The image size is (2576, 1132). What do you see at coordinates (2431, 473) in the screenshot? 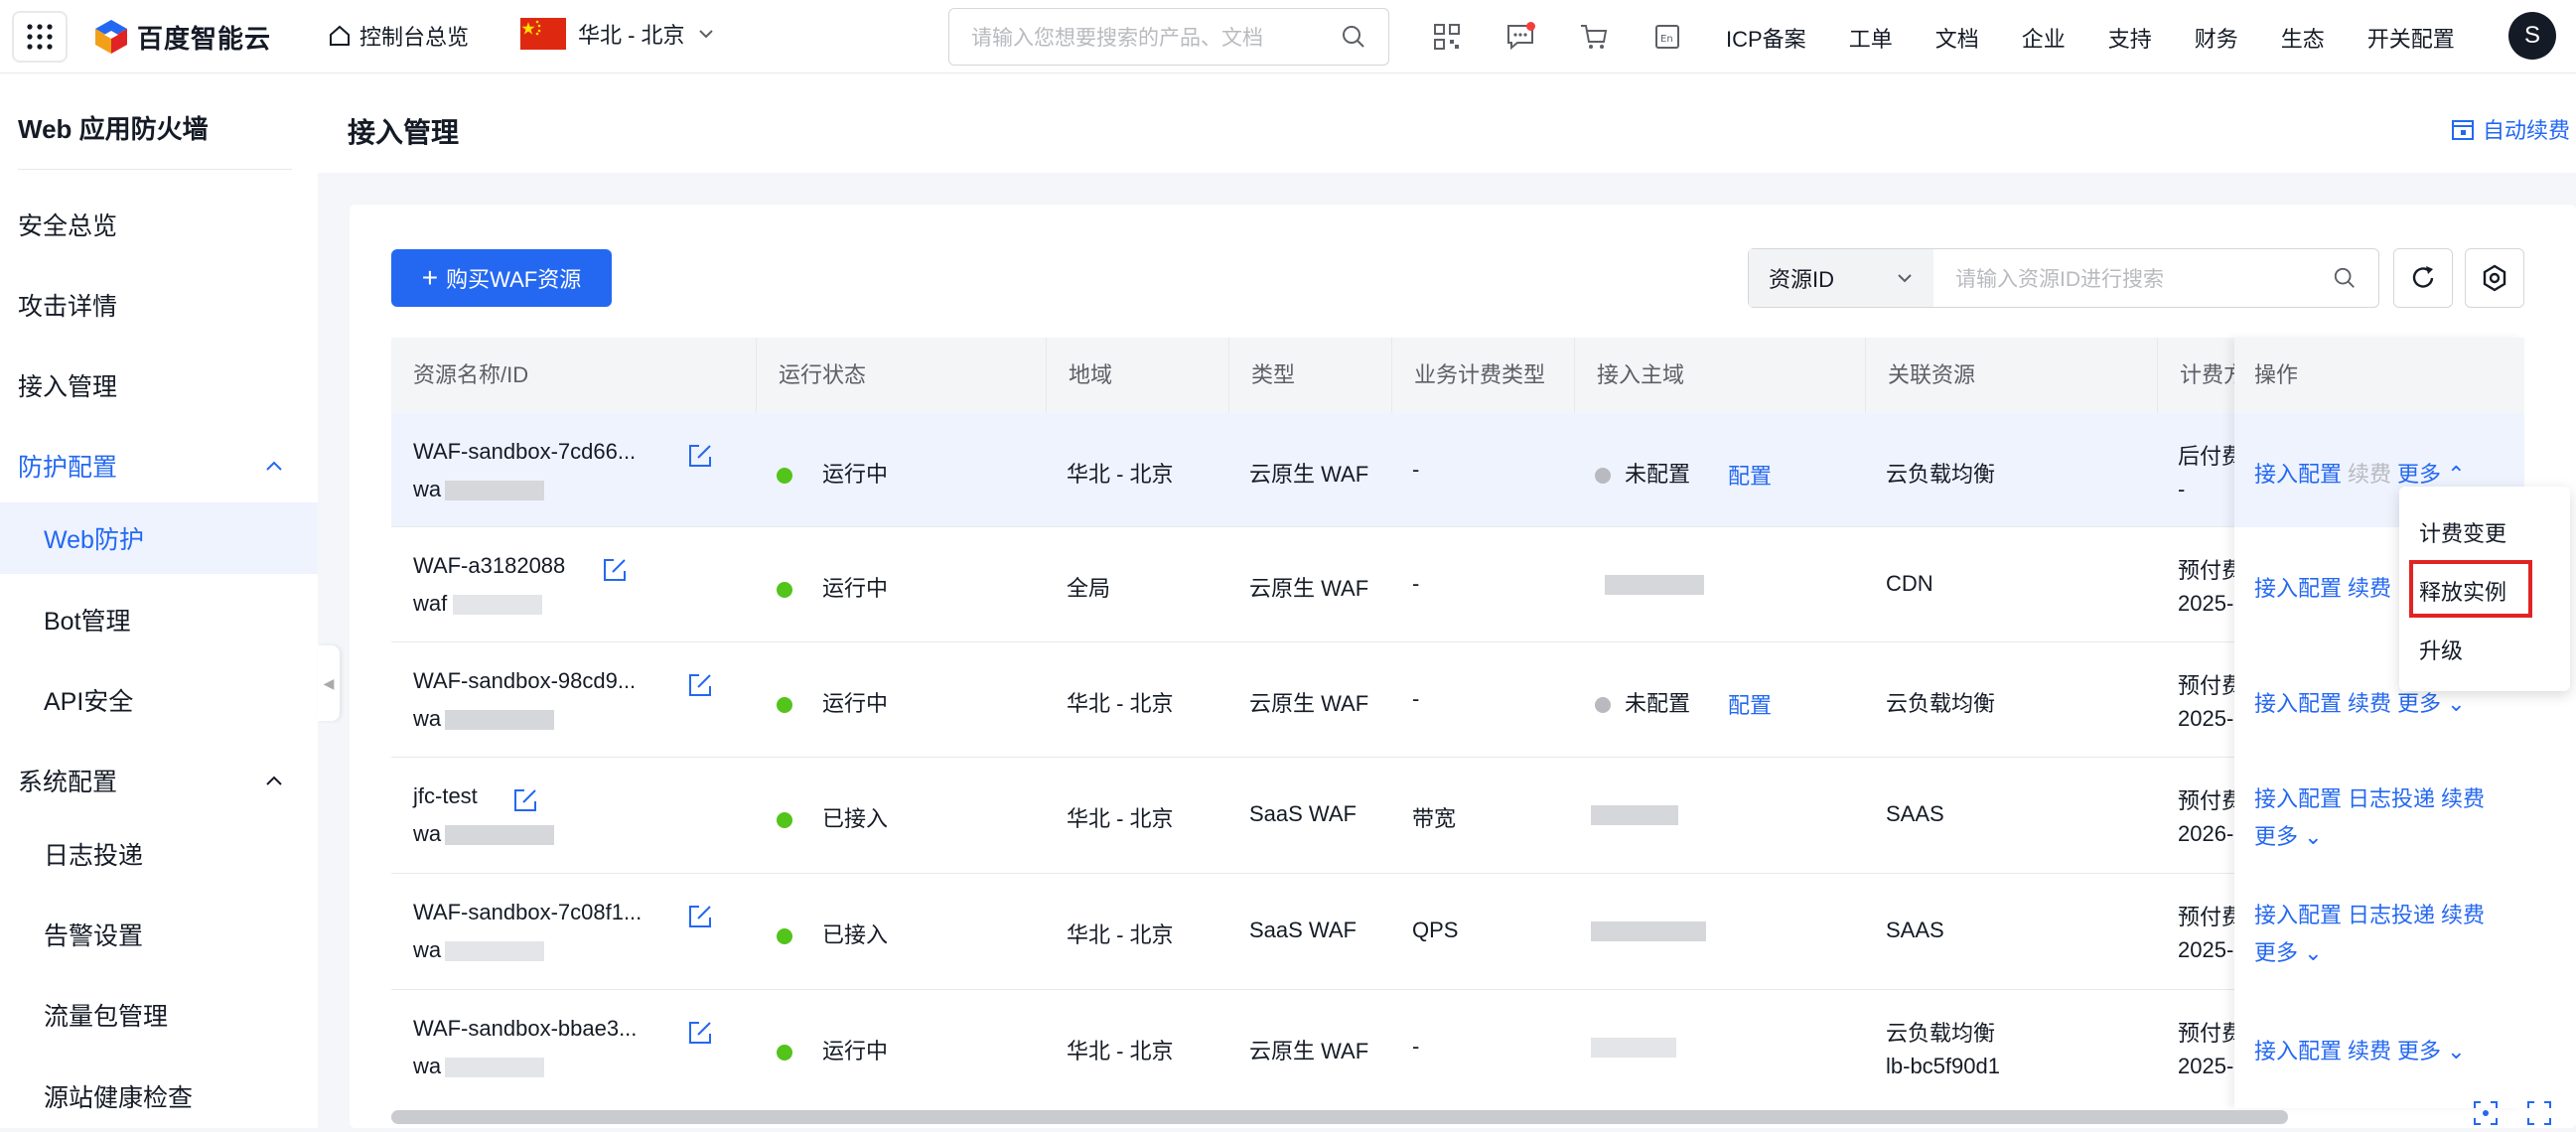
I see `more-dropdown: 更多 ⌃` at bounding box center [2431, 473].